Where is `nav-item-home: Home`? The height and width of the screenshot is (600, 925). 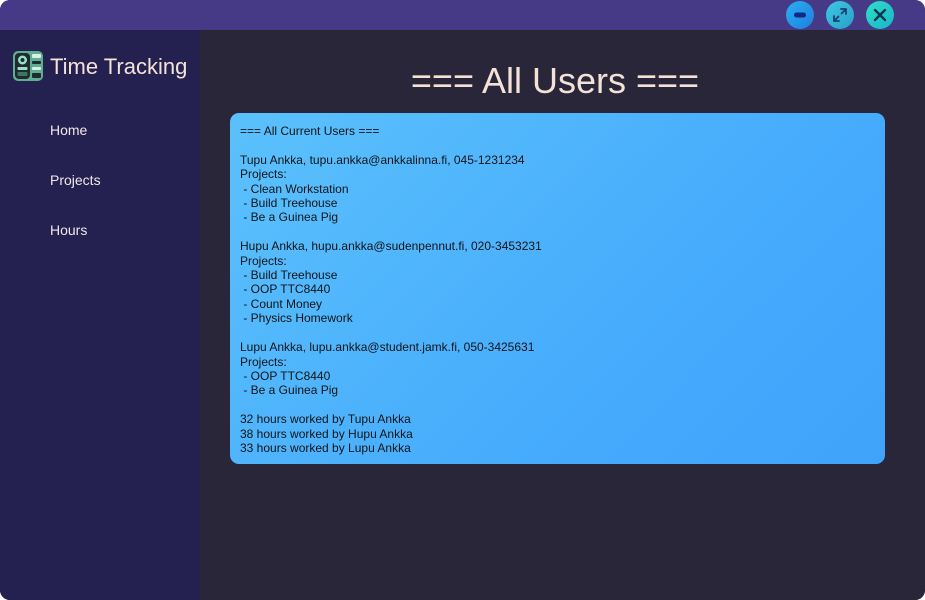 nav-item-home: Home is located at coordinates (68, 130).